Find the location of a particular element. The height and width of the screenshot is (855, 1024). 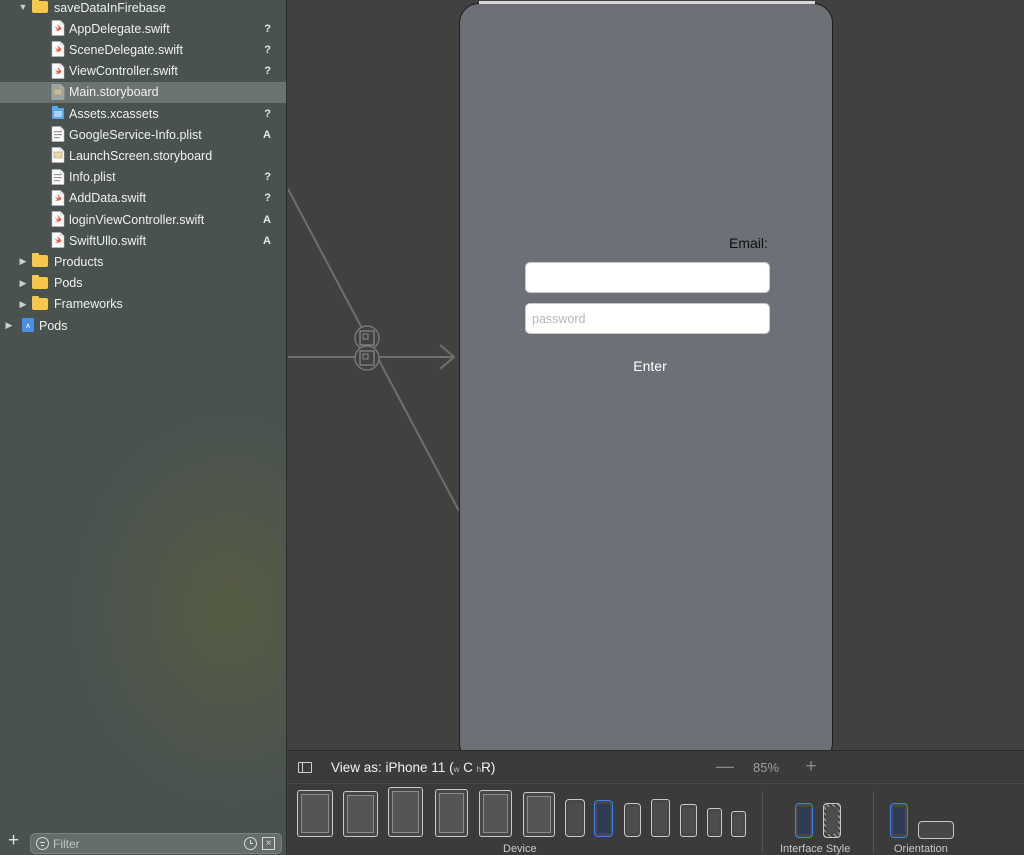

device-iphone-11-pro-max is located at coordinates (575, 818).